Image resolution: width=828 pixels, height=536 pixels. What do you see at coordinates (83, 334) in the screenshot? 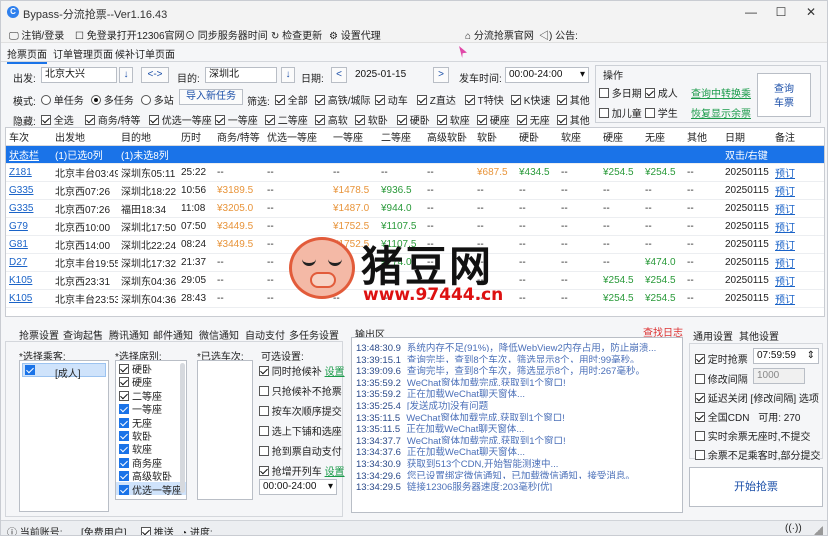
I see `tab-sale-query: 查询起售` at bounding box center [83, 334].